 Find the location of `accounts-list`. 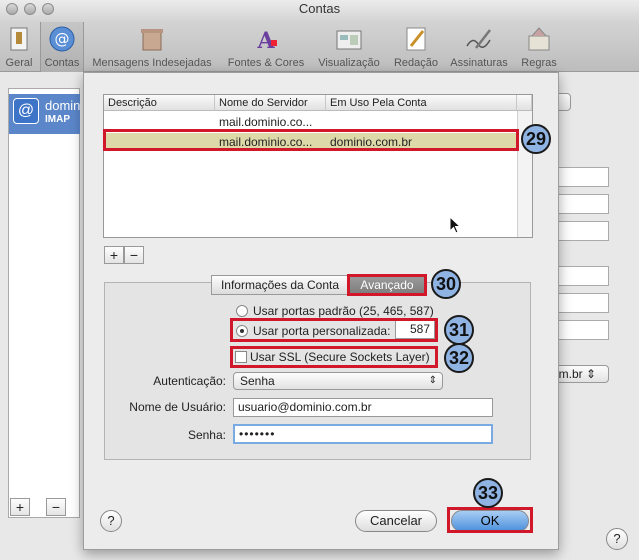

accounts-list is located at coordinates (44, 303).